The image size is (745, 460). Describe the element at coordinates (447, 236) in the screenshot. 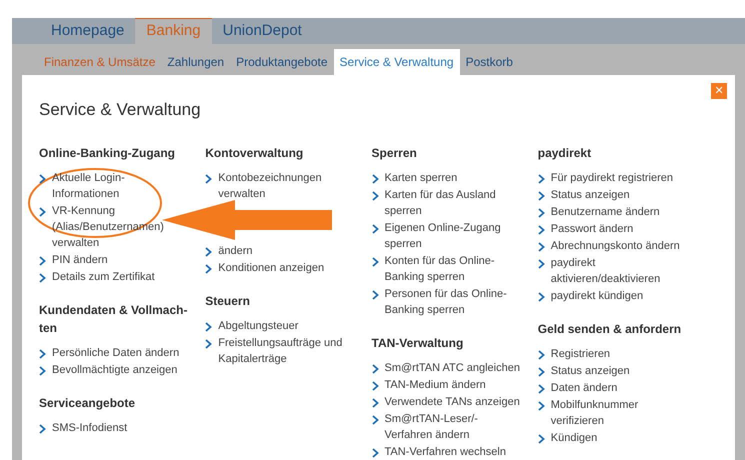

I see `menu-link: Eigenen Online-Zugang sperren` at that location.